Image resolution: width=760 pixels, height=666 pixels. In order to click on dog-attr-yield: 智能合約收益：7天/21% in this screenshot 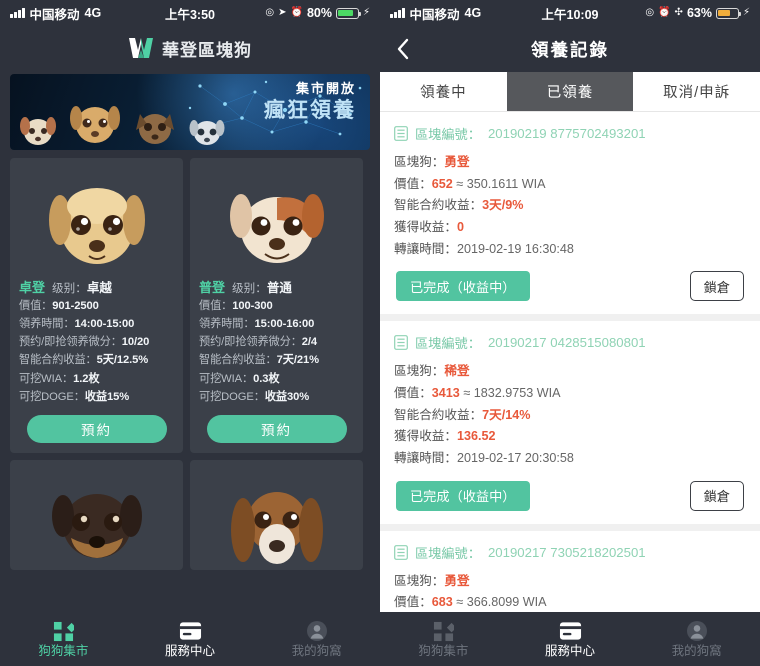, I will do `click(259, 360)`.